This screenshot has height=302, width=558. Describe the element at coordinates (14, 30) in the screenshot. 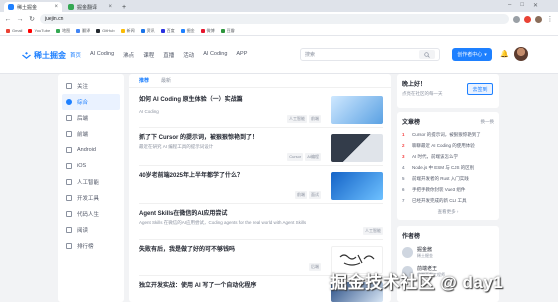

I see `bookmark-item: Gmail` at that location.